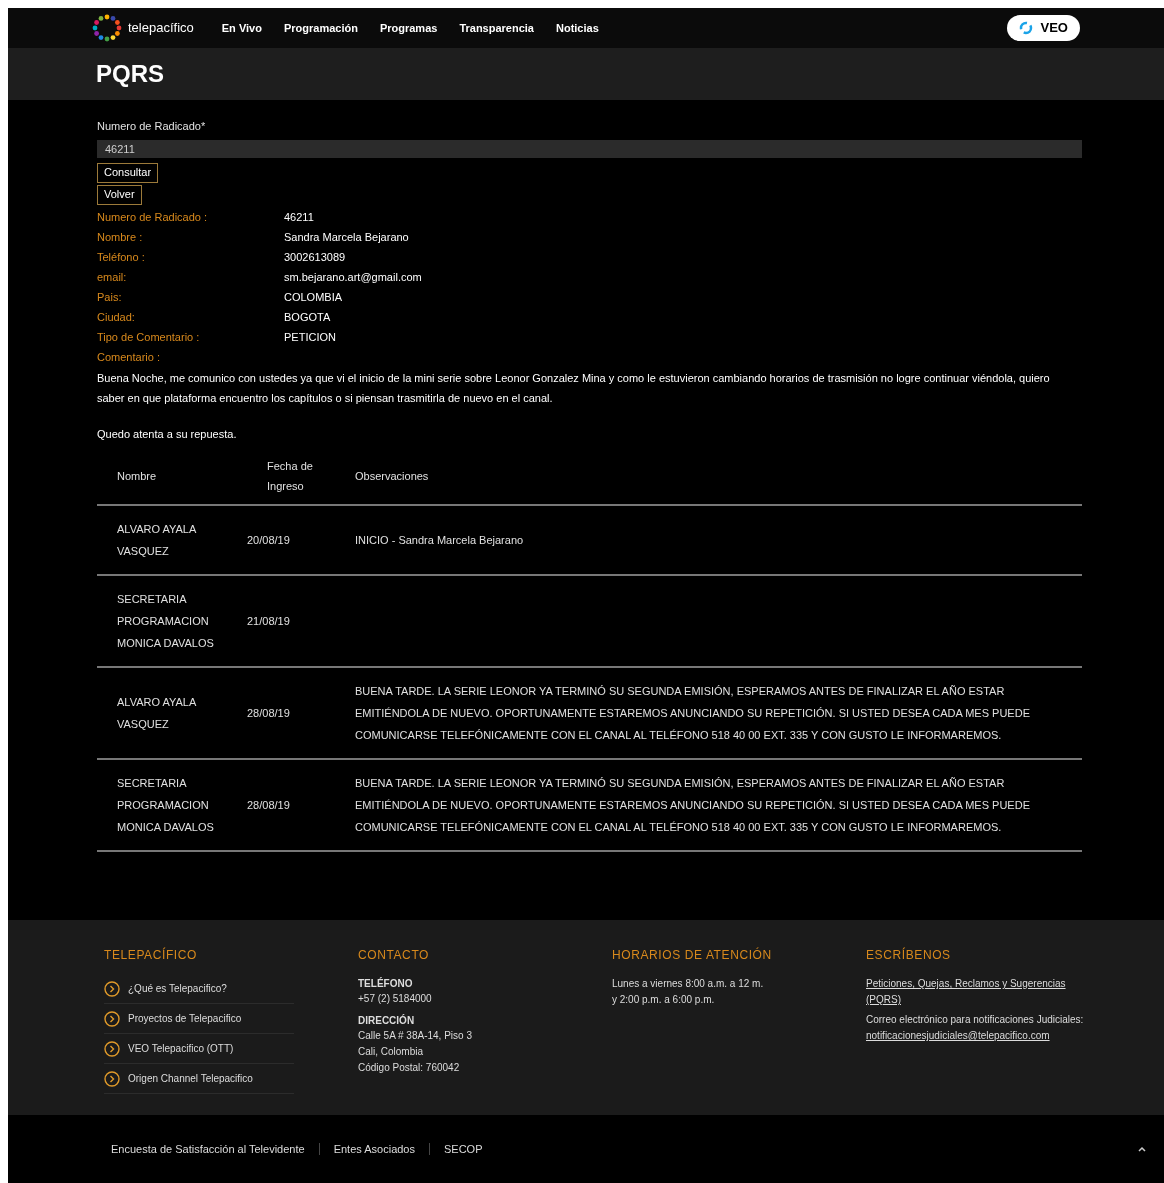 The width and height of the screenshot is (1164, 1183). Describe the element at coordinates (119, 194) in the screenshot. I see `form-button: Volver` at that location.